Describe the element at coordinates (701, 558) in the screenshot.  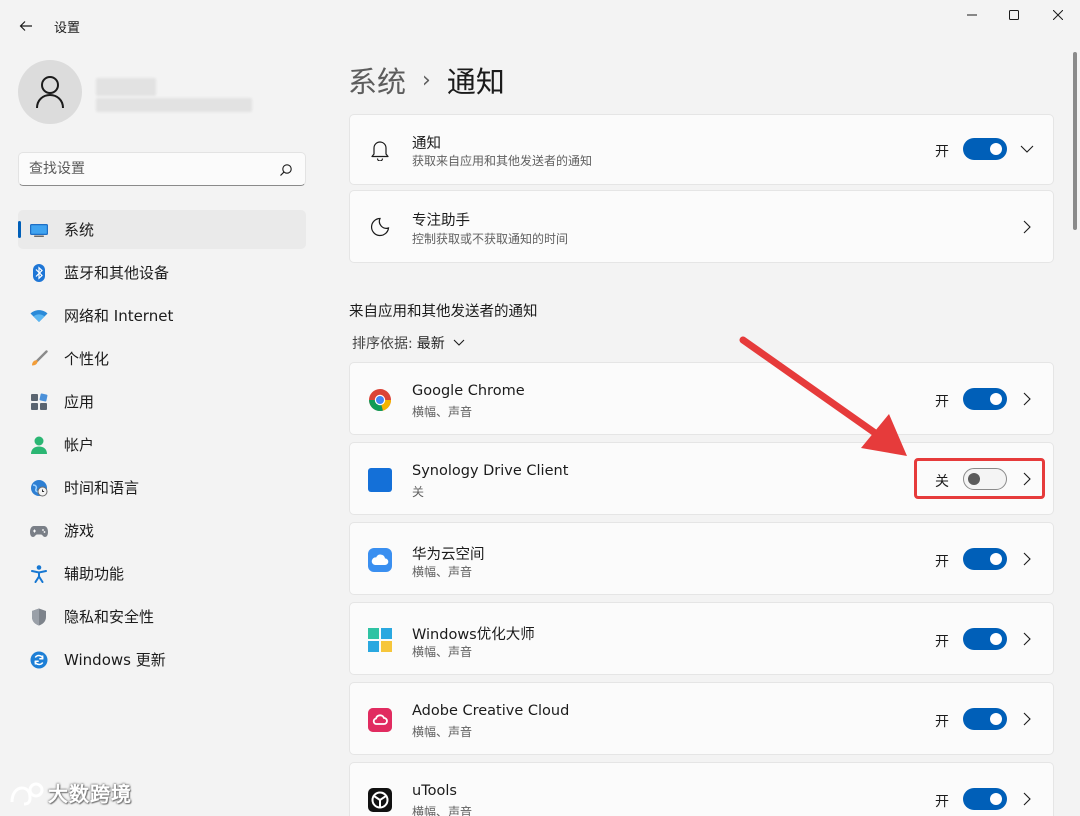
I see `app-row-huawei-cloud: 华为云空间 横幅、声音 开` at that location.